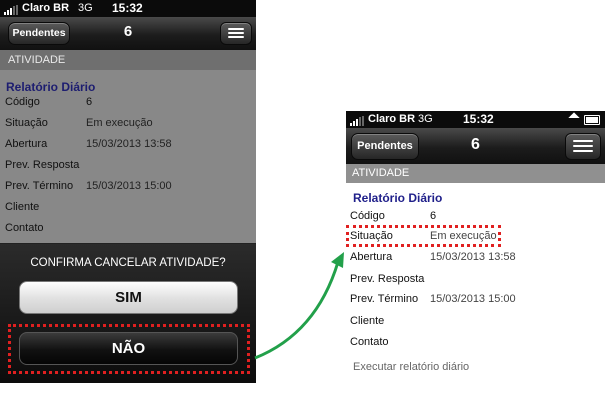  What do you see at coordinates (371, 257) in the screenshot?
I see `field-label-abertura: Abertura` at bounding box center [371, 257].